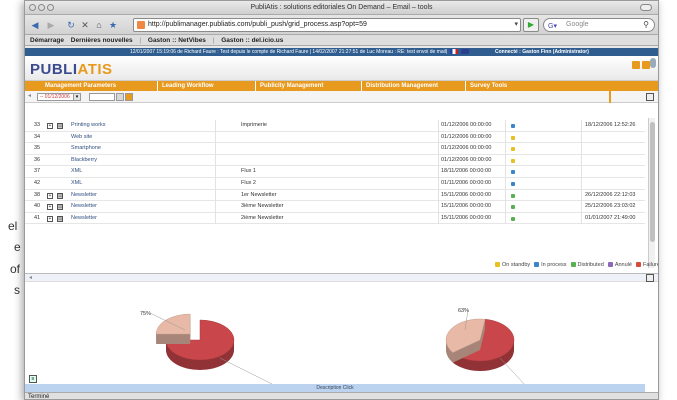 The height and width of the screenshot is (400, 677). Describe the element at coordinates (77, 97) in the screenshot. I see `chevron-down-icon: ▾` at that location.